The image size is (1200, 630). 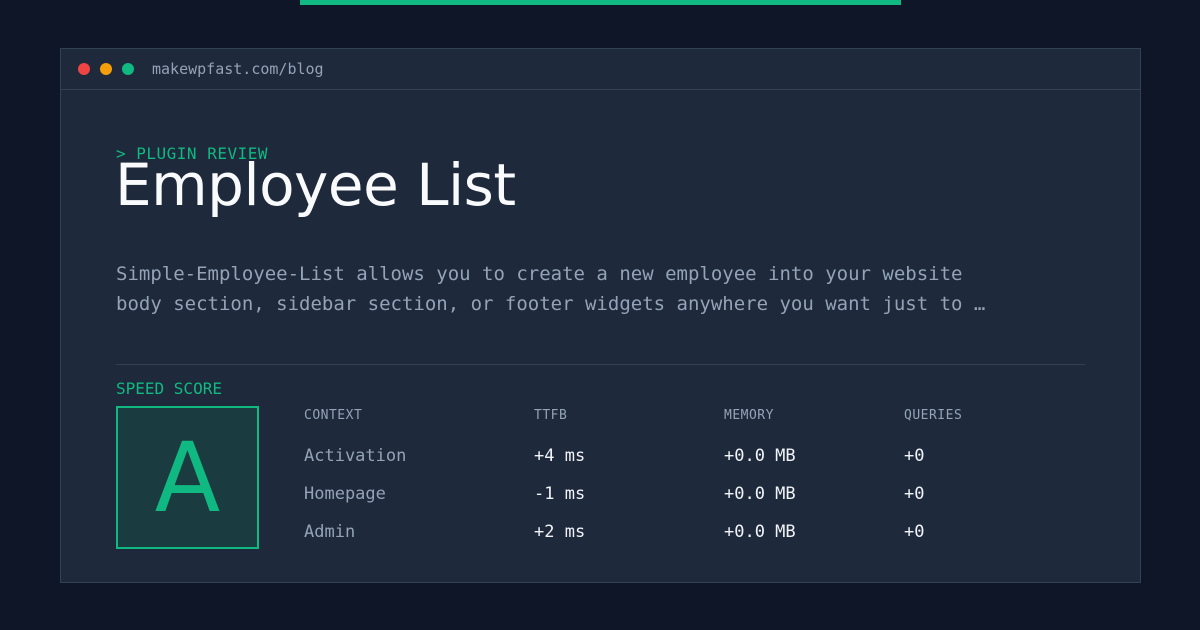 What do you see at coordinates (315, 185) in the screenshot?
I see `page-title: Employee List` at bounding box center [315, 185].